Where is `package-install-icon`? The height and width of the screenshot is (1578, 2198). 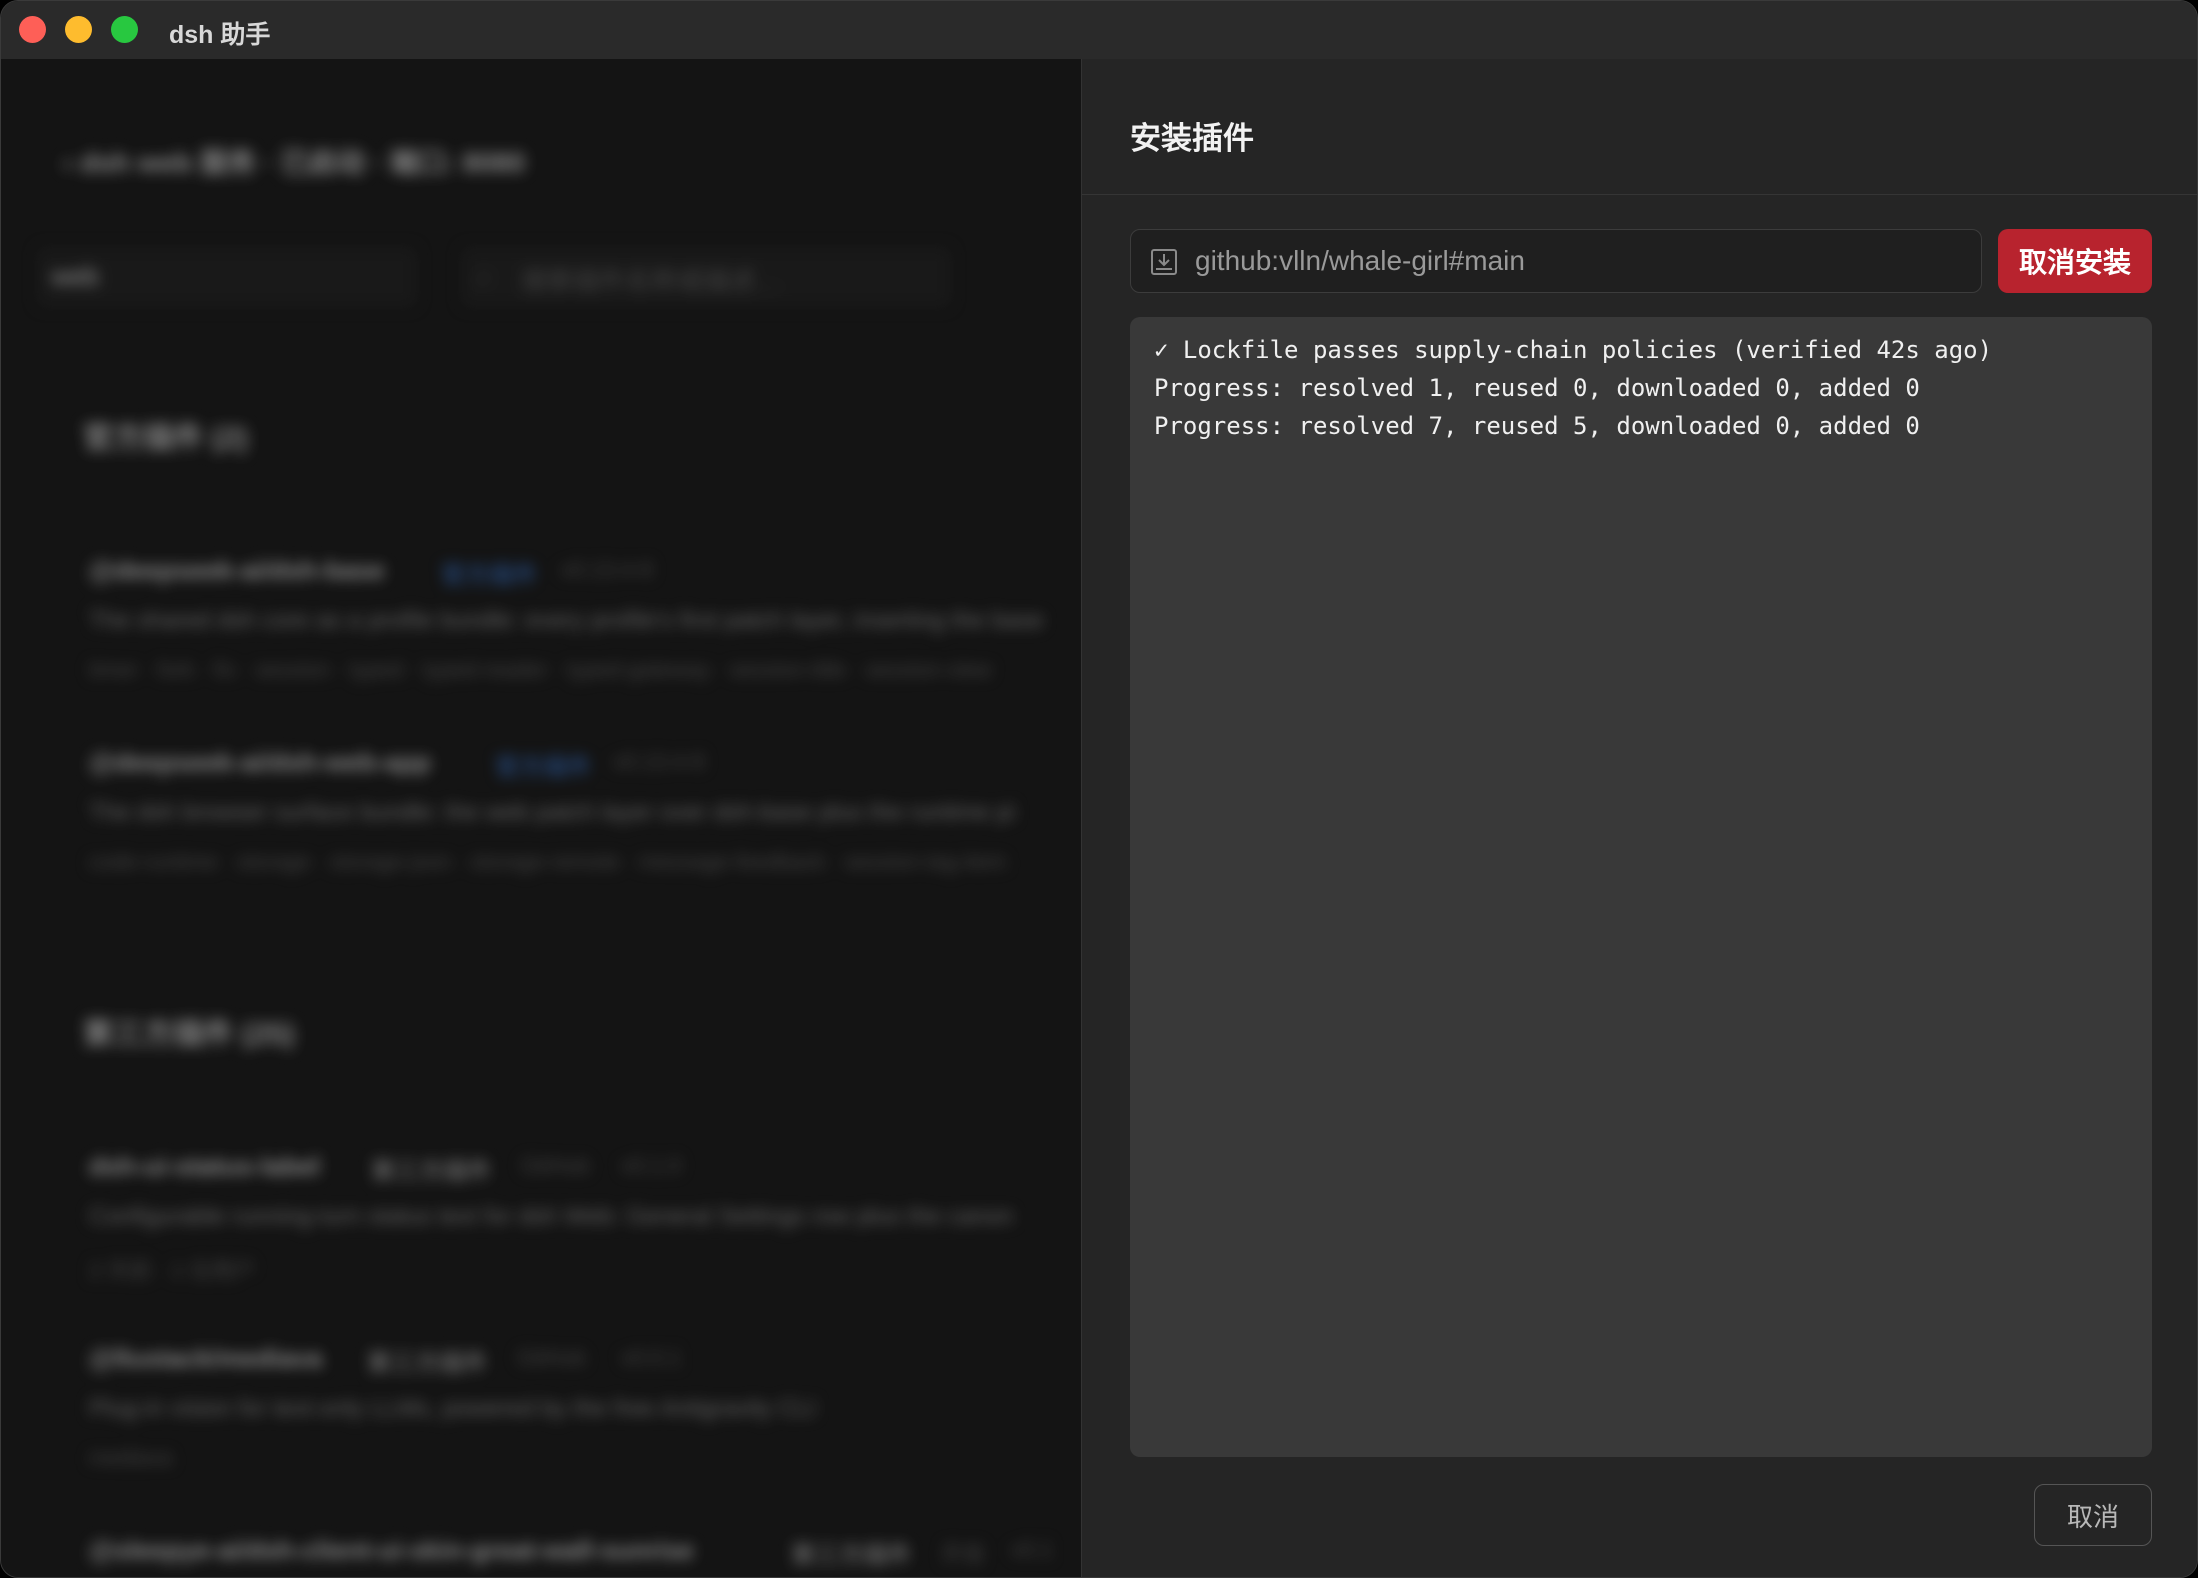 package-install-icon is located at coordinates (1164, 262).